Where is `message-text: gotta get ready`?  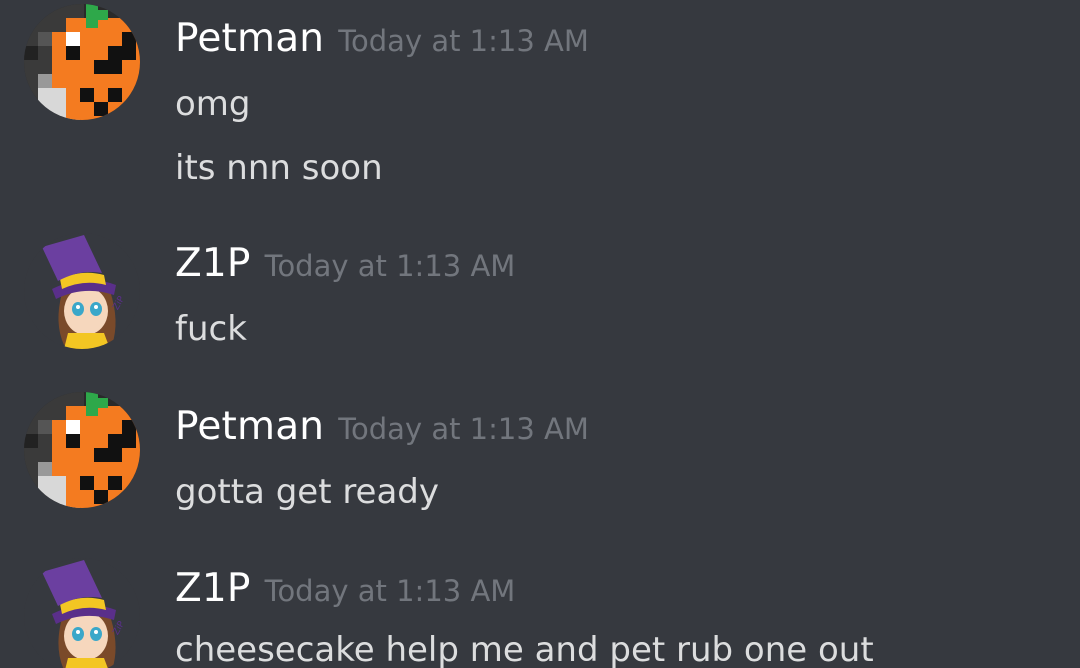
message-text: gotta get ready is located at coordinates (307, 492).